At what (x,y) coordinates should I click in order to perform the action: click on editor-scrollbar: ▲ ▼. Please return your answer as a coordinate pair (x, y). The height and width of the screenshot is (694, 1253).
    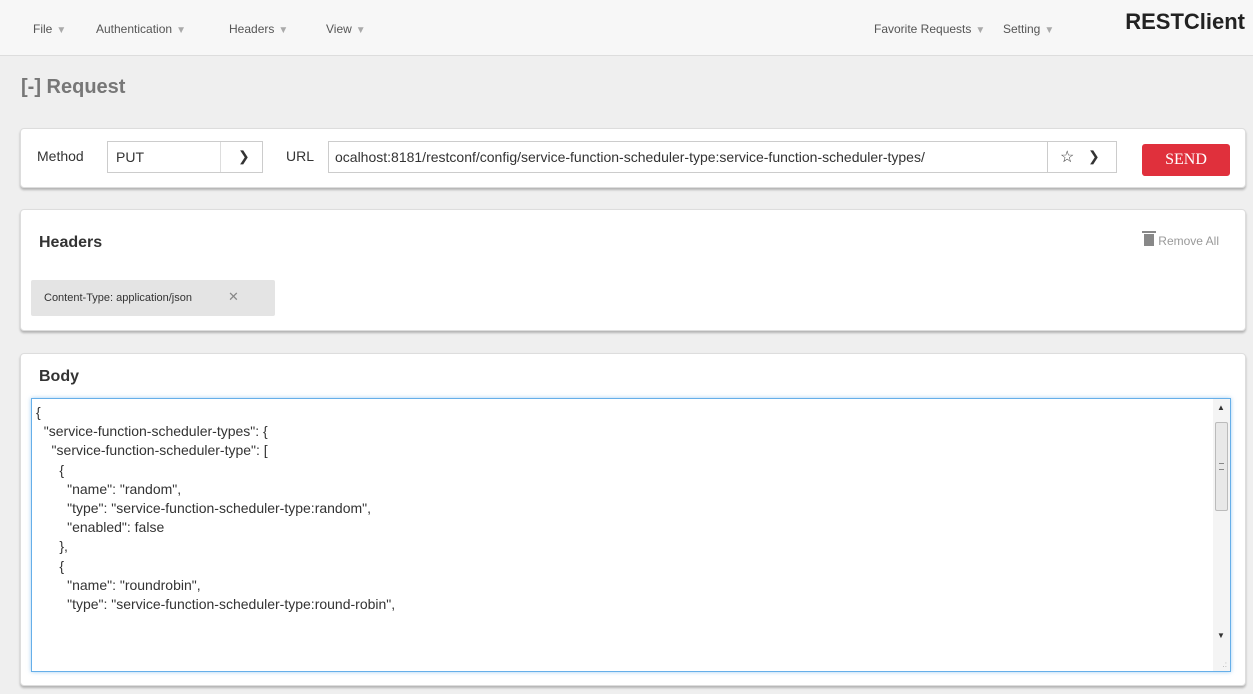
    Looking at the image, I should click on (1221, 535).